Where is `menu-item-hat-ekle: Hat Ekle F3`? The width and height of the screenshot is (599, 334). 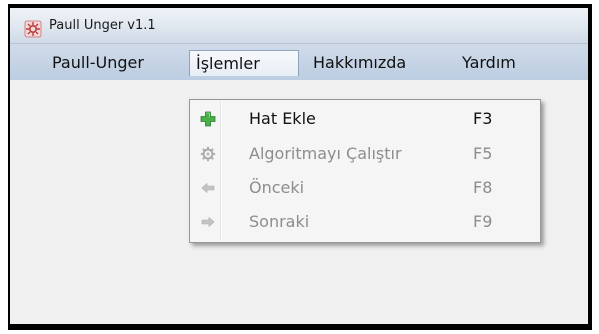 menu-item-hat-ekle: Hat Ekle F3 is located at coordinates (365, 119).